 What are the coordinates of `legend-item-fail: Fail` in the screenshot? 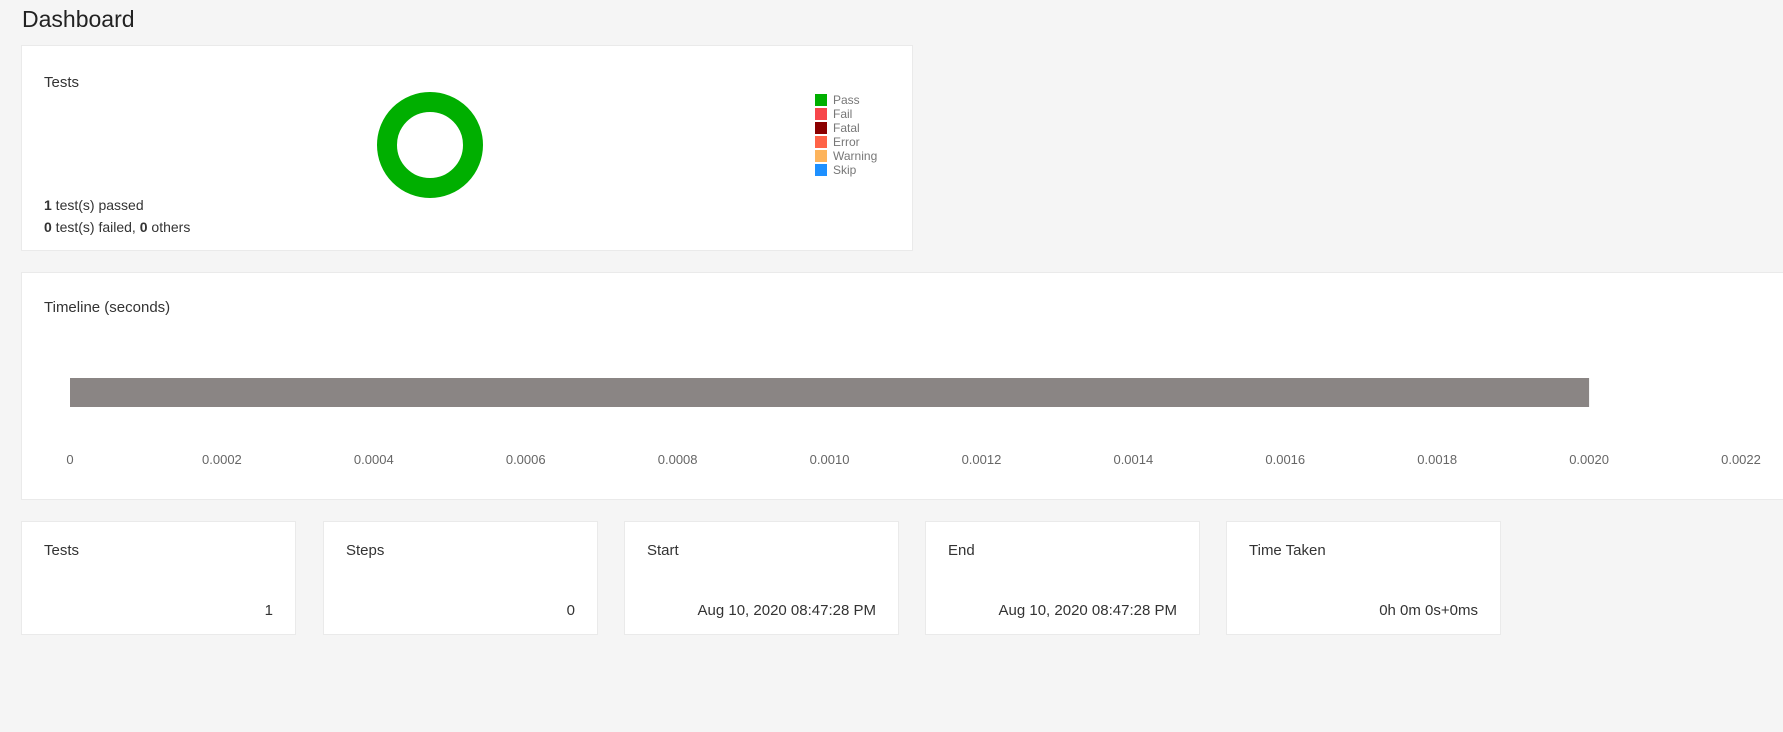 It's located at (846, 114).